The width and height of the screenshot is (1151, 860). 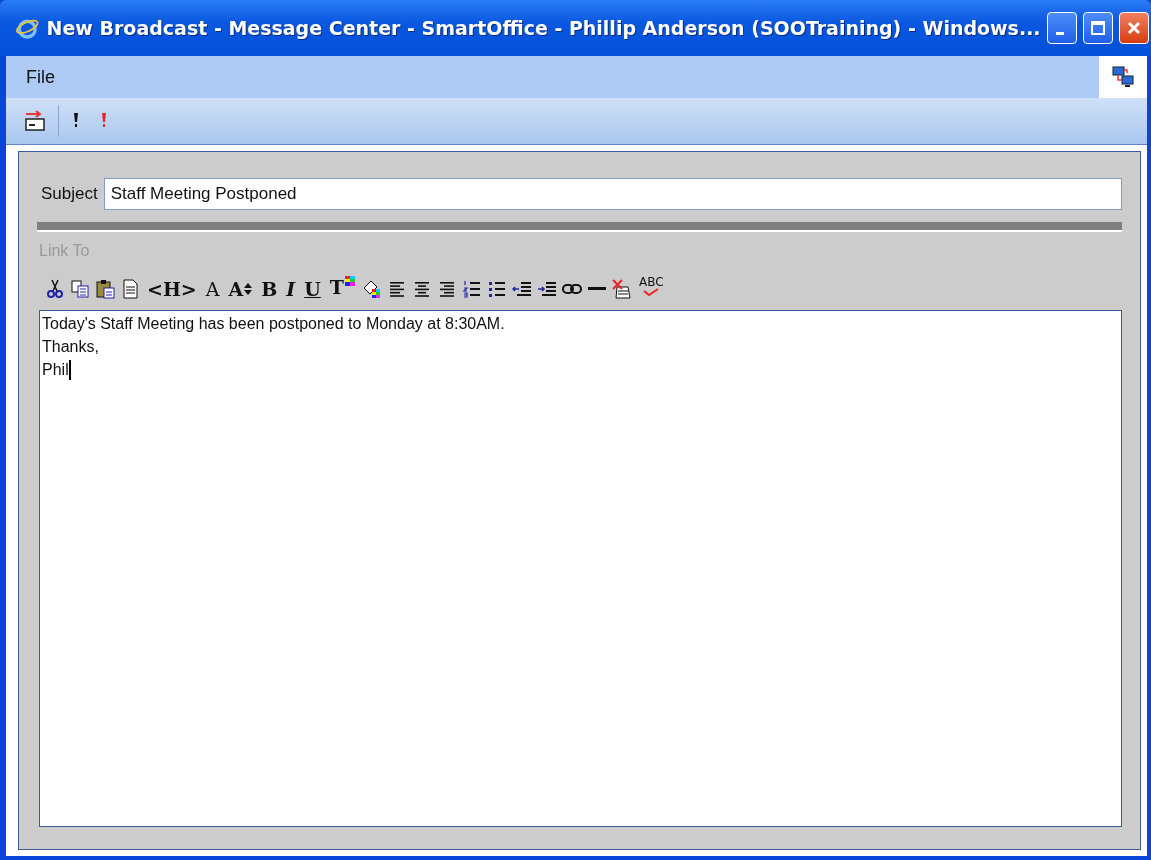 I want to click on spellcheck-button: ABC, so click(x=651, y=289).